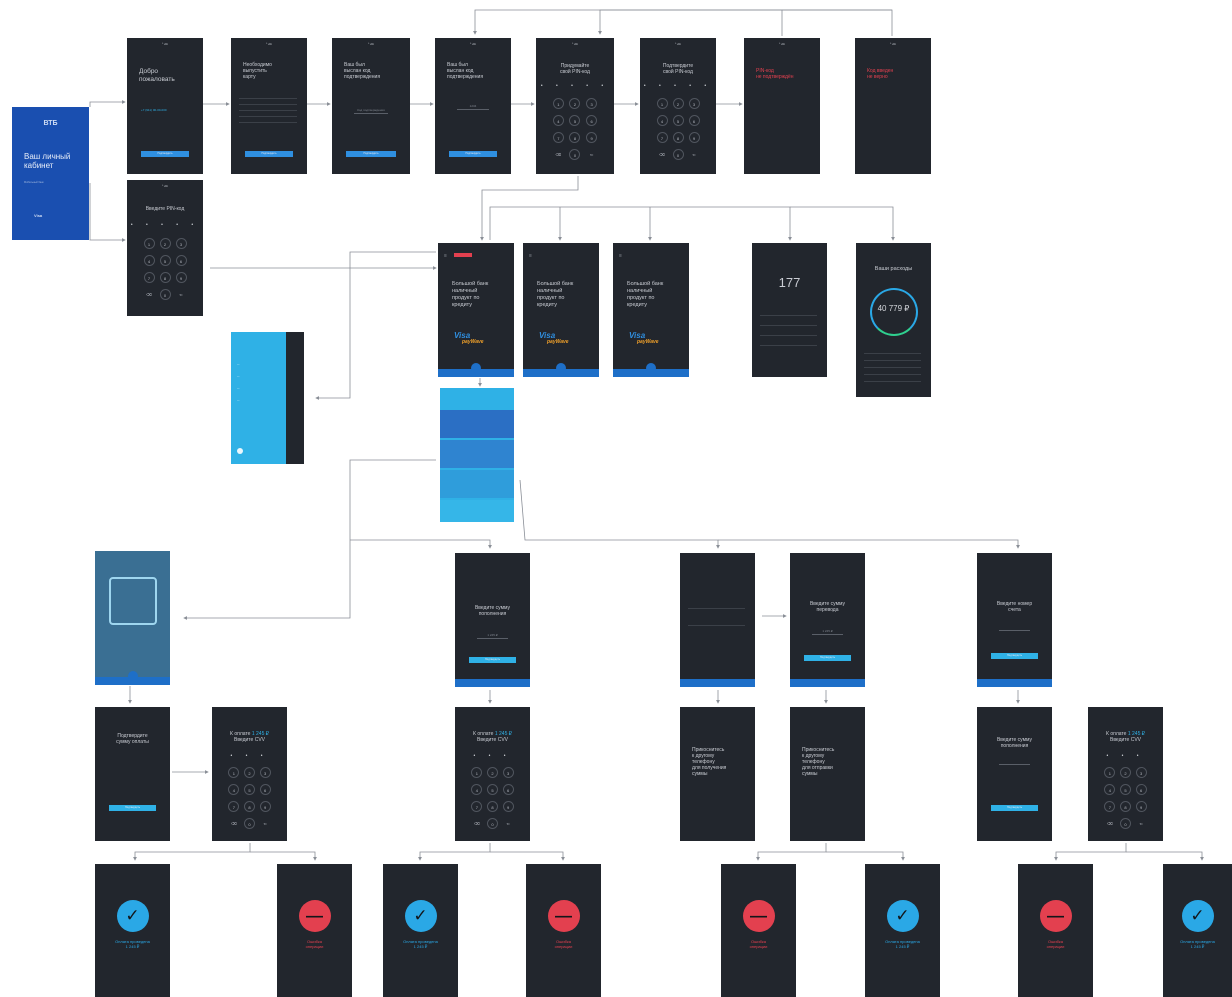 The width and height of the screenshot is (1232, 997). I want to click on topup-input, so click(1014, 764).